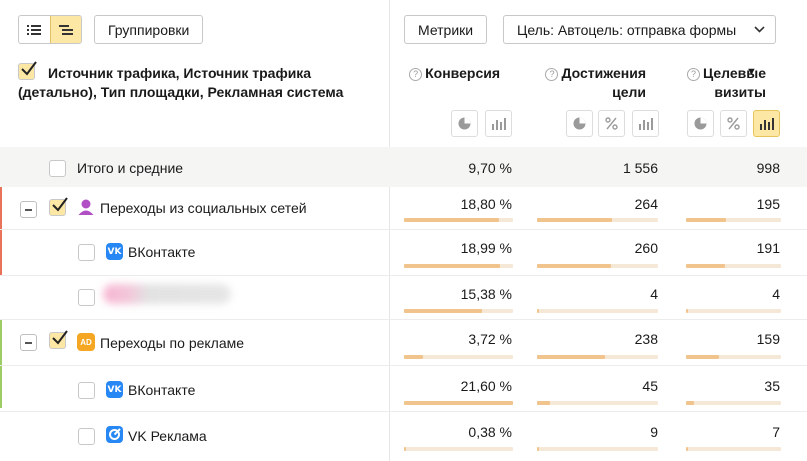 This screenshot has height=461, width=807. Describe the element at coordinates (57, 168) in the screenshot. I see `totals-checkbox` at that location.